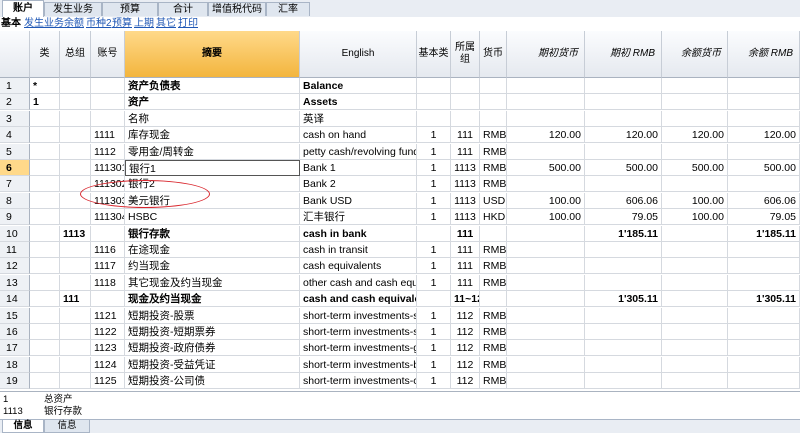 This screenshot has height=433, width=800. Describe the element at coordinates (212, 54) in the screenshot. I see `column-header-description: 摘要` at that location.